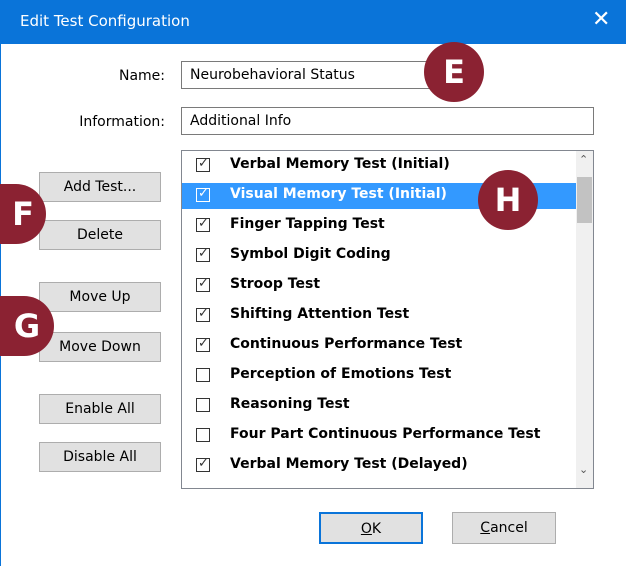  Describe the element at coordinates (122, 122) in the screenshot. I see `information-label: Information:` at that location.